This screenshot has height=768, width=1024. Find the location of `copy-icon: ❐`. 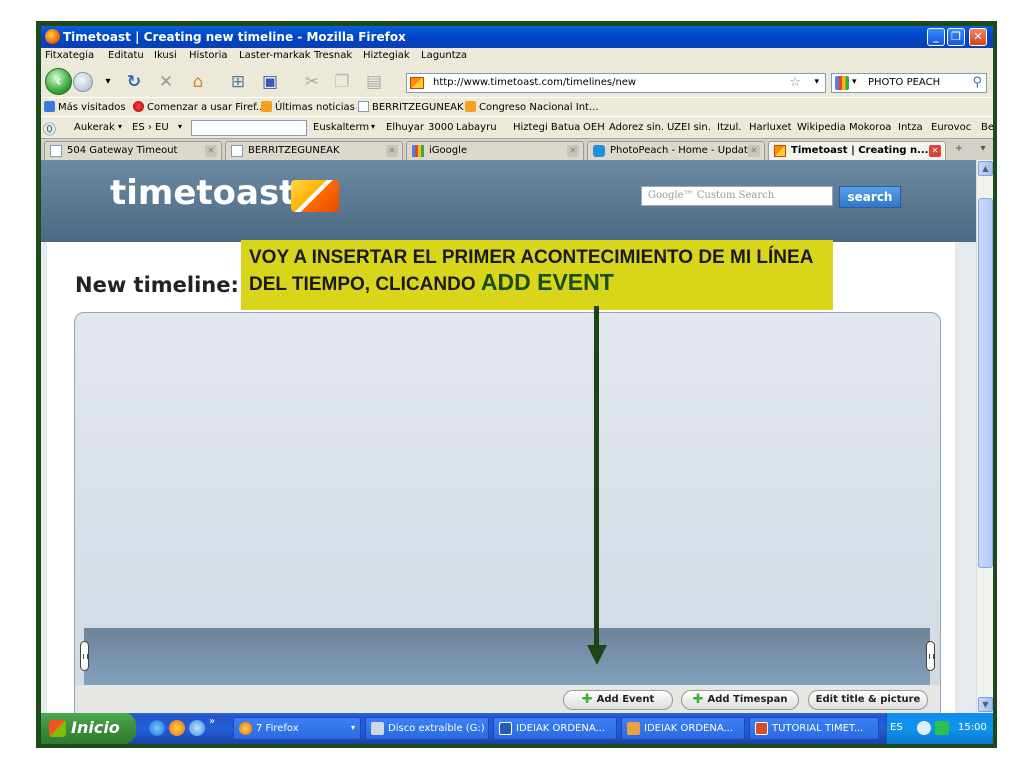

copy-icon: ❐ is located at coordinates (342, 82).